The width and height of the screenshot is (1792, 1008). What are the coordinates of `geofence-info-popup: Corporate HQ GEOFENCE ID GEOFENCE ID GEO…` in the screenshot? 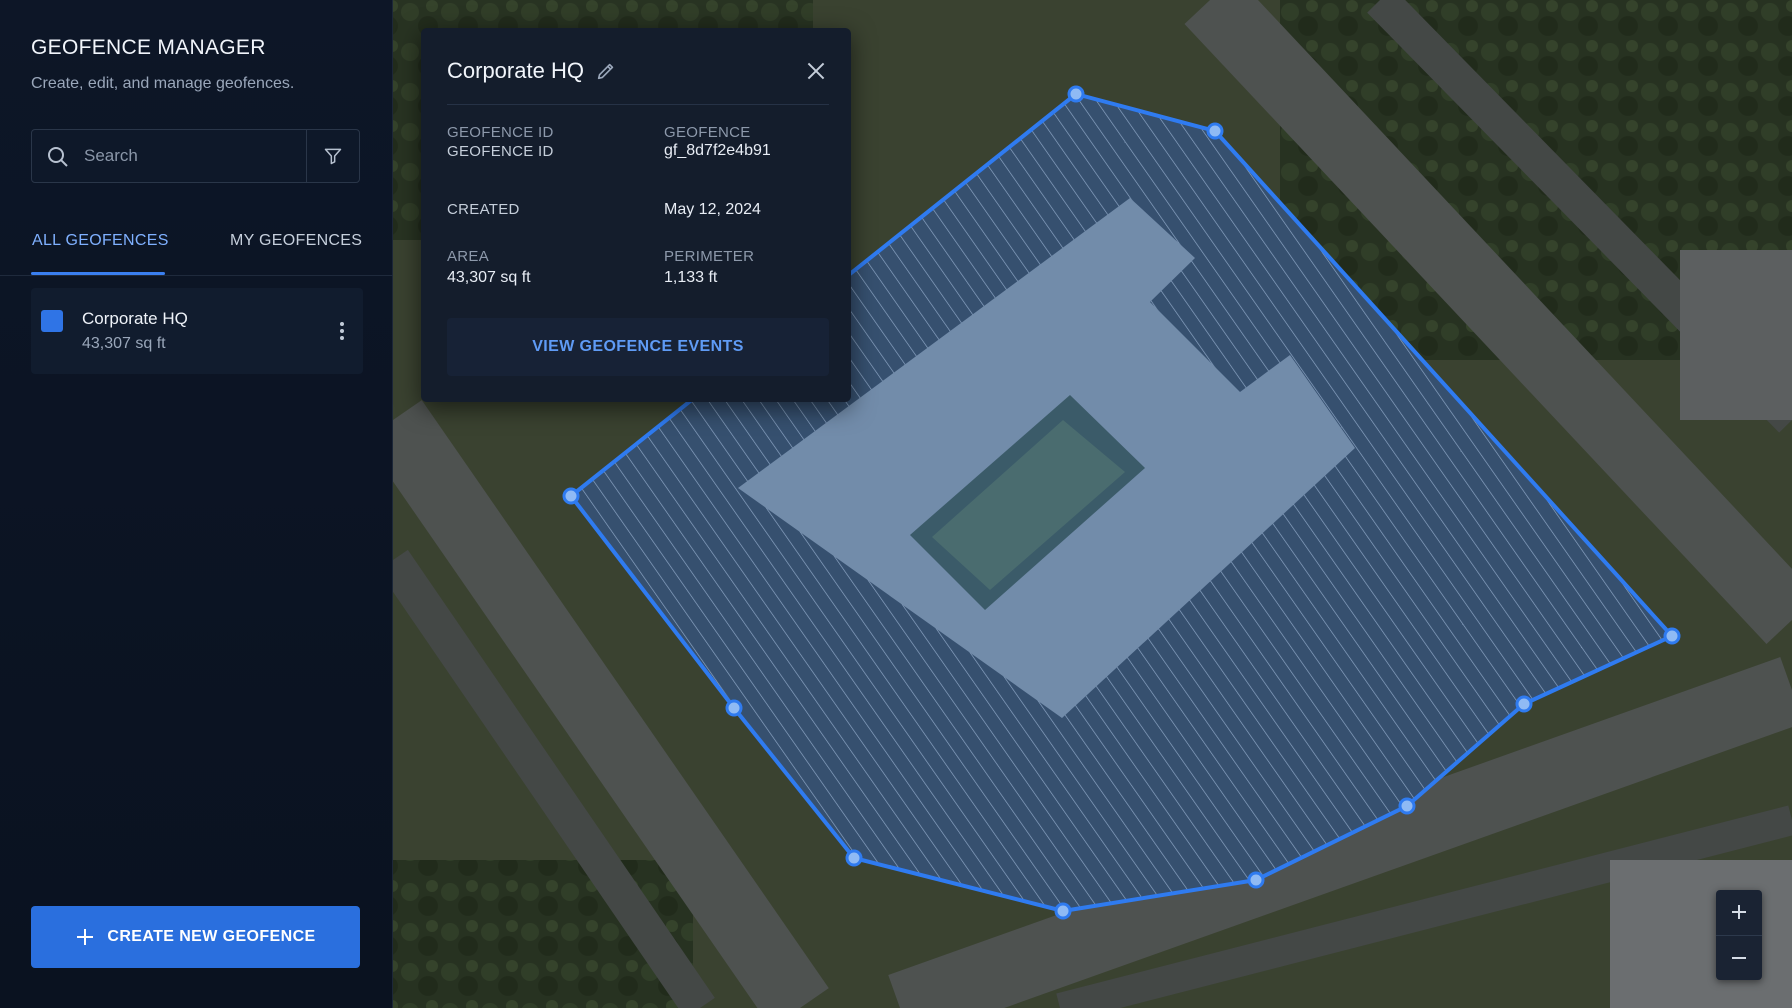 It's located at (636, 215).